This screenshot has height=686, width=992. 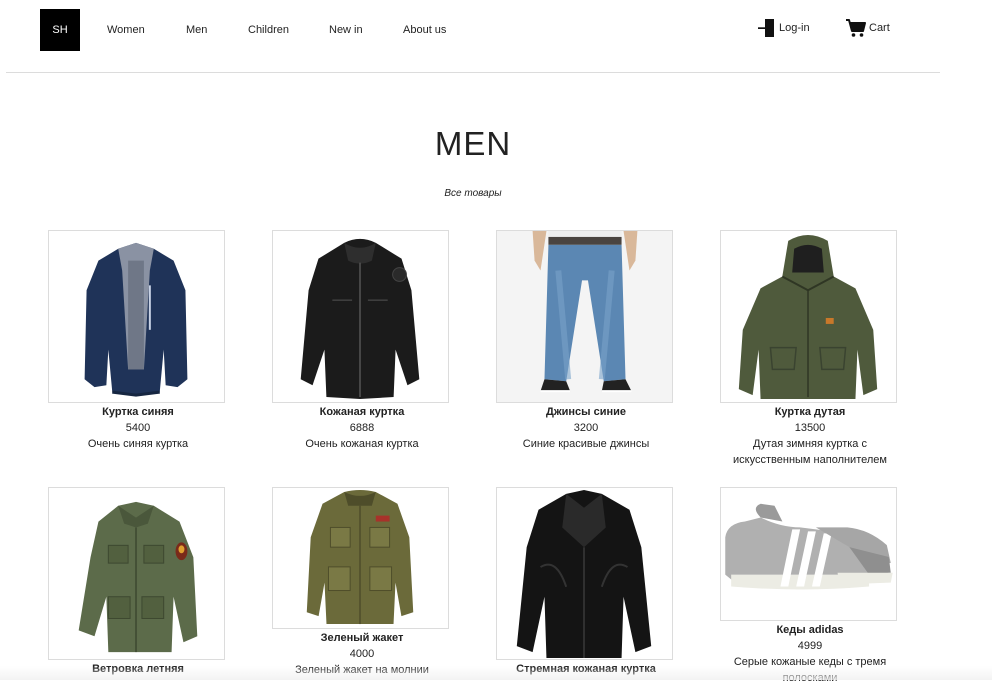 What do you see at coordinates (584, 573) in the screenshot?
I see `black-leather-jacket-image` at bounding box center [584, 573].